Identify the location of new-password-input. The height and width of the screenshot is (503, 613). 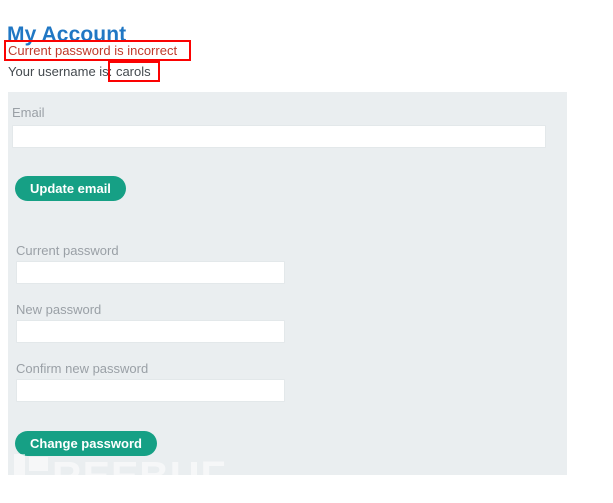
(150, 331).